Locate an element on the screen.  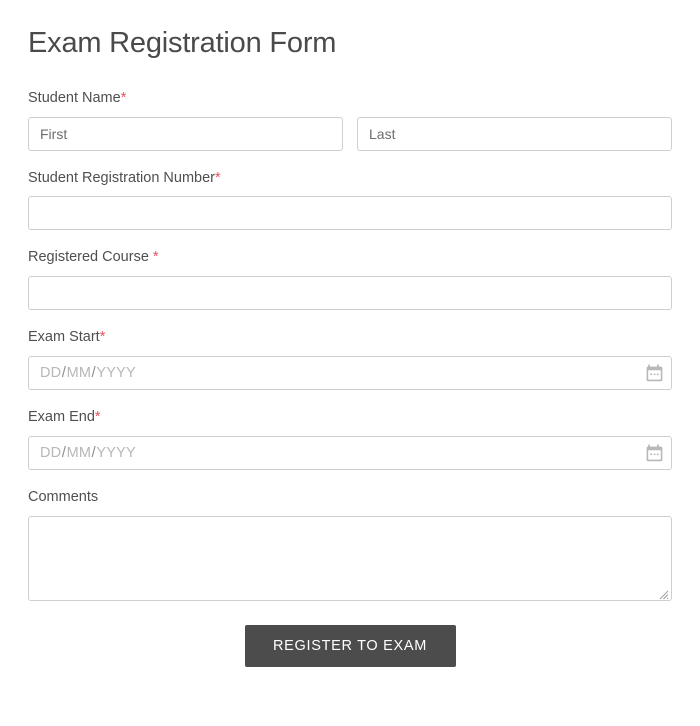
required-asterisk-registered-course: * is located at coordinates (155, 257).